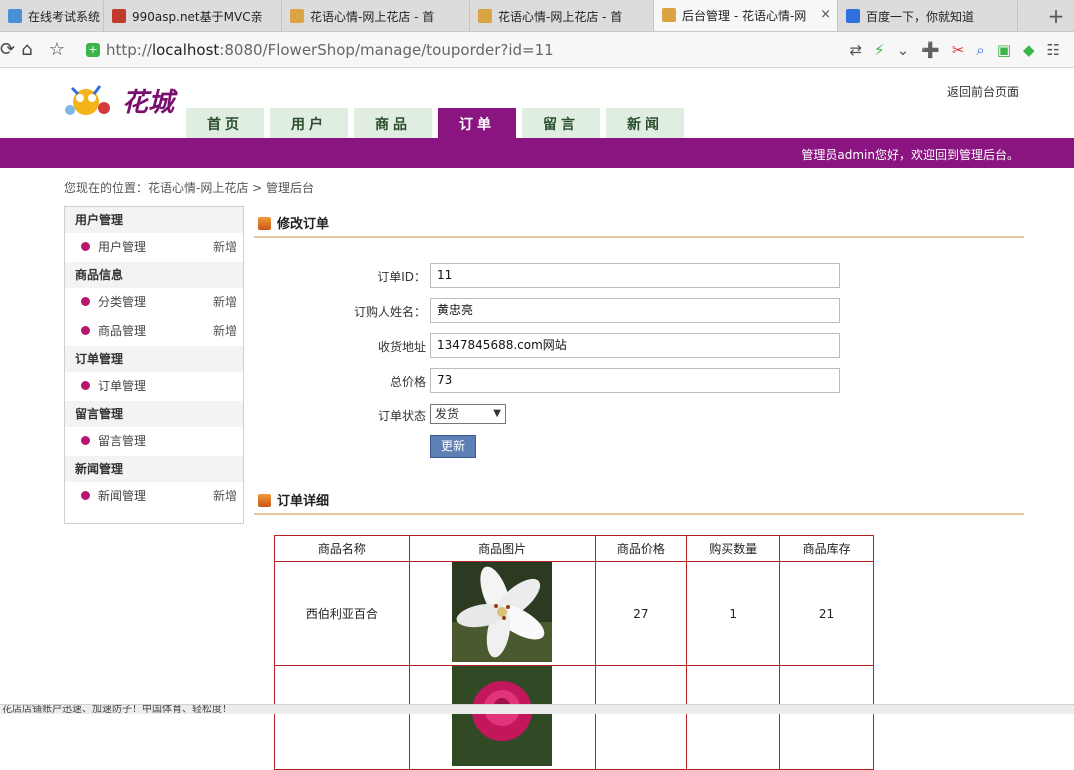 This screenshot has height=770, width=1074. Describe the element at coordinates (639, 514) in the screenshot. I see `section-divider` at that location.